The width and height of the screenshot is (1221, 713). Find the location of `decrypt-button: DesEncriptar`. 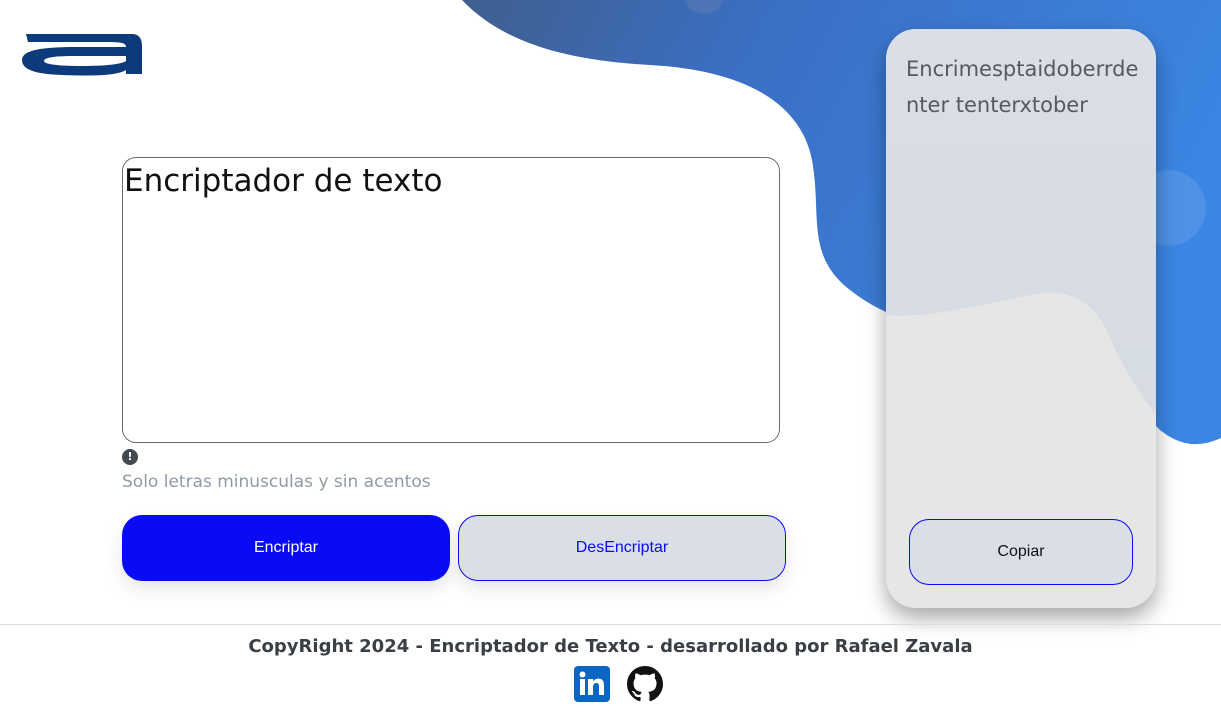

decrypt-button: DesEncriptar is located at coordinates (622, 548).